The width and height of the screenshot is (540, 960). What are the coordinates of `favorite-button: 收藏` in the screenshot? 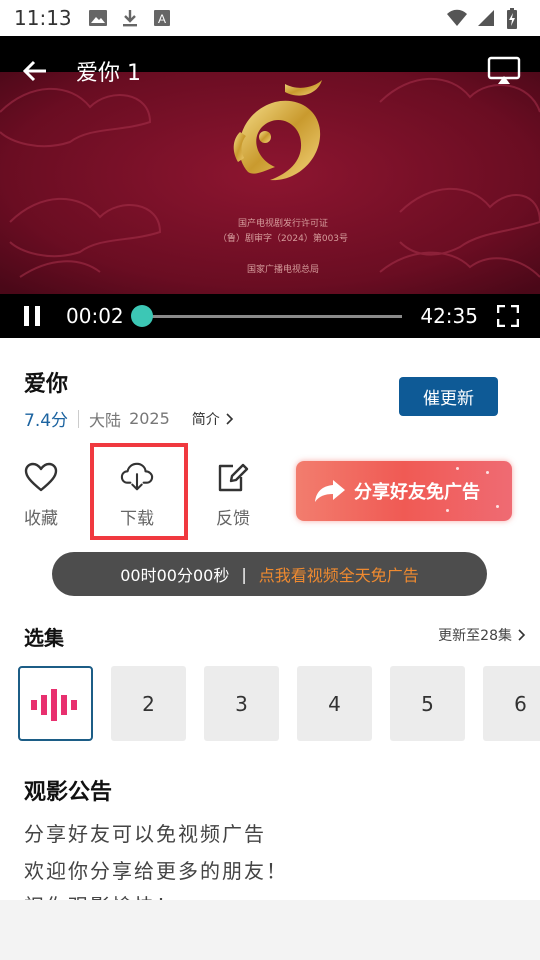 It's located at (41, 494).